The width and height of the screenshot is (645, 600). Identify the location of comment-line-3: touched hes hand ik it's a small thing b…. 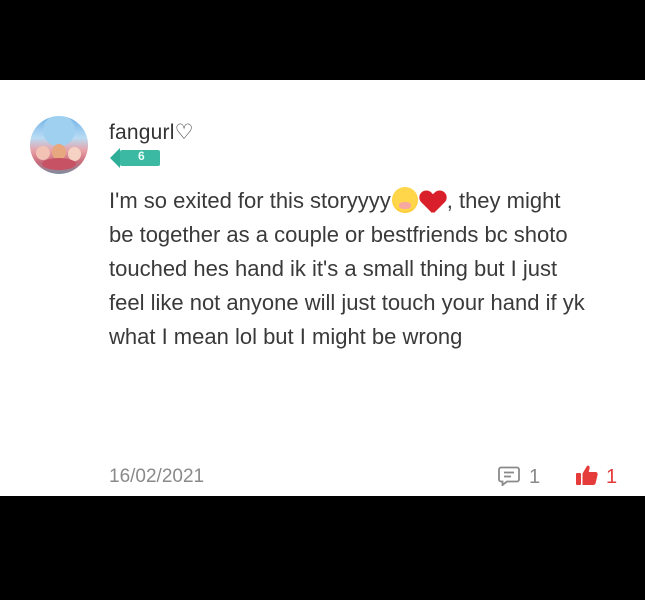
(333, 268).